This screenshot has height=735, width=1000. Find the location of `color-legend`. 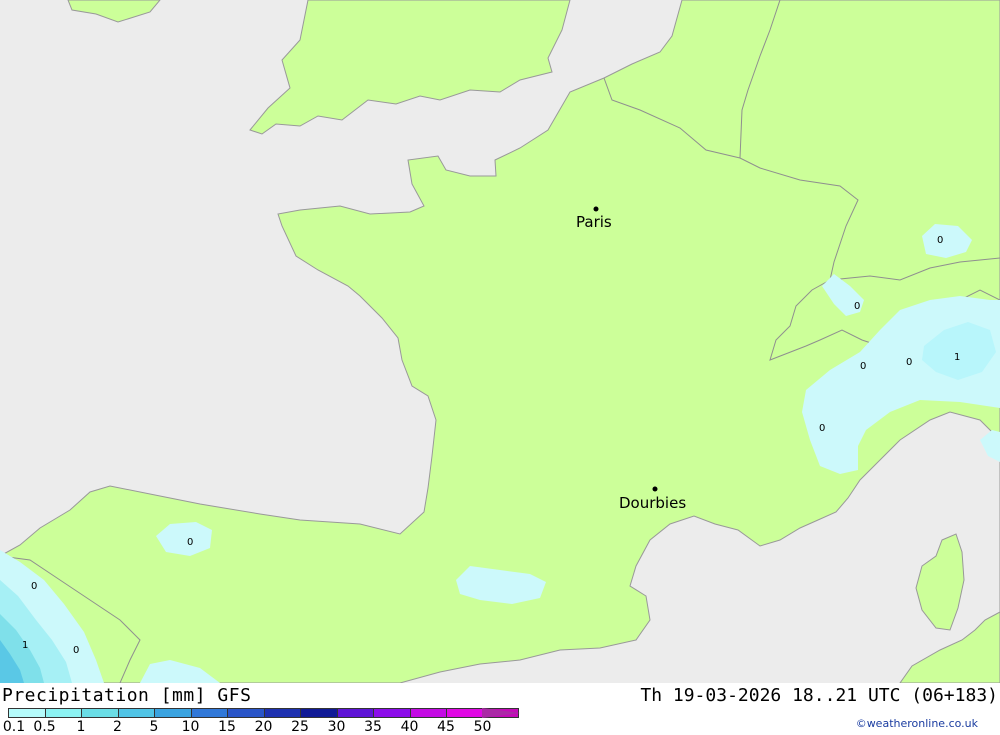

color-legend is located at coordinates (263, 713).